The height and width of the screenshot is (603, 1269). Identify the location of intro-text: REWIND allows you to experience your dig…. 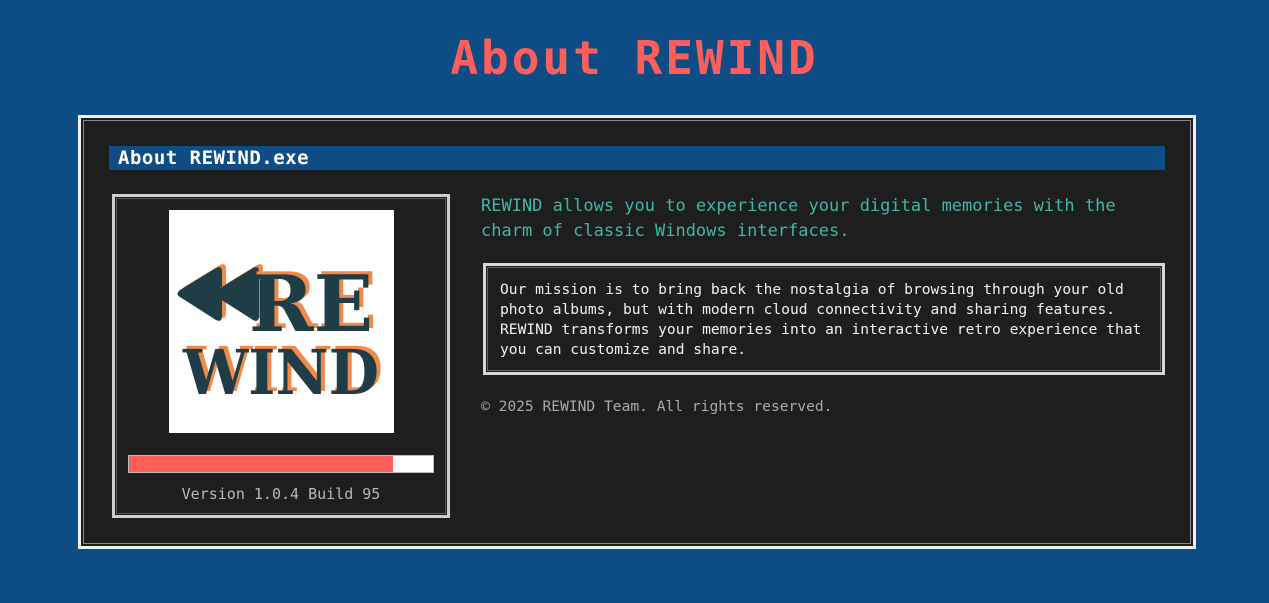
(798, 218).